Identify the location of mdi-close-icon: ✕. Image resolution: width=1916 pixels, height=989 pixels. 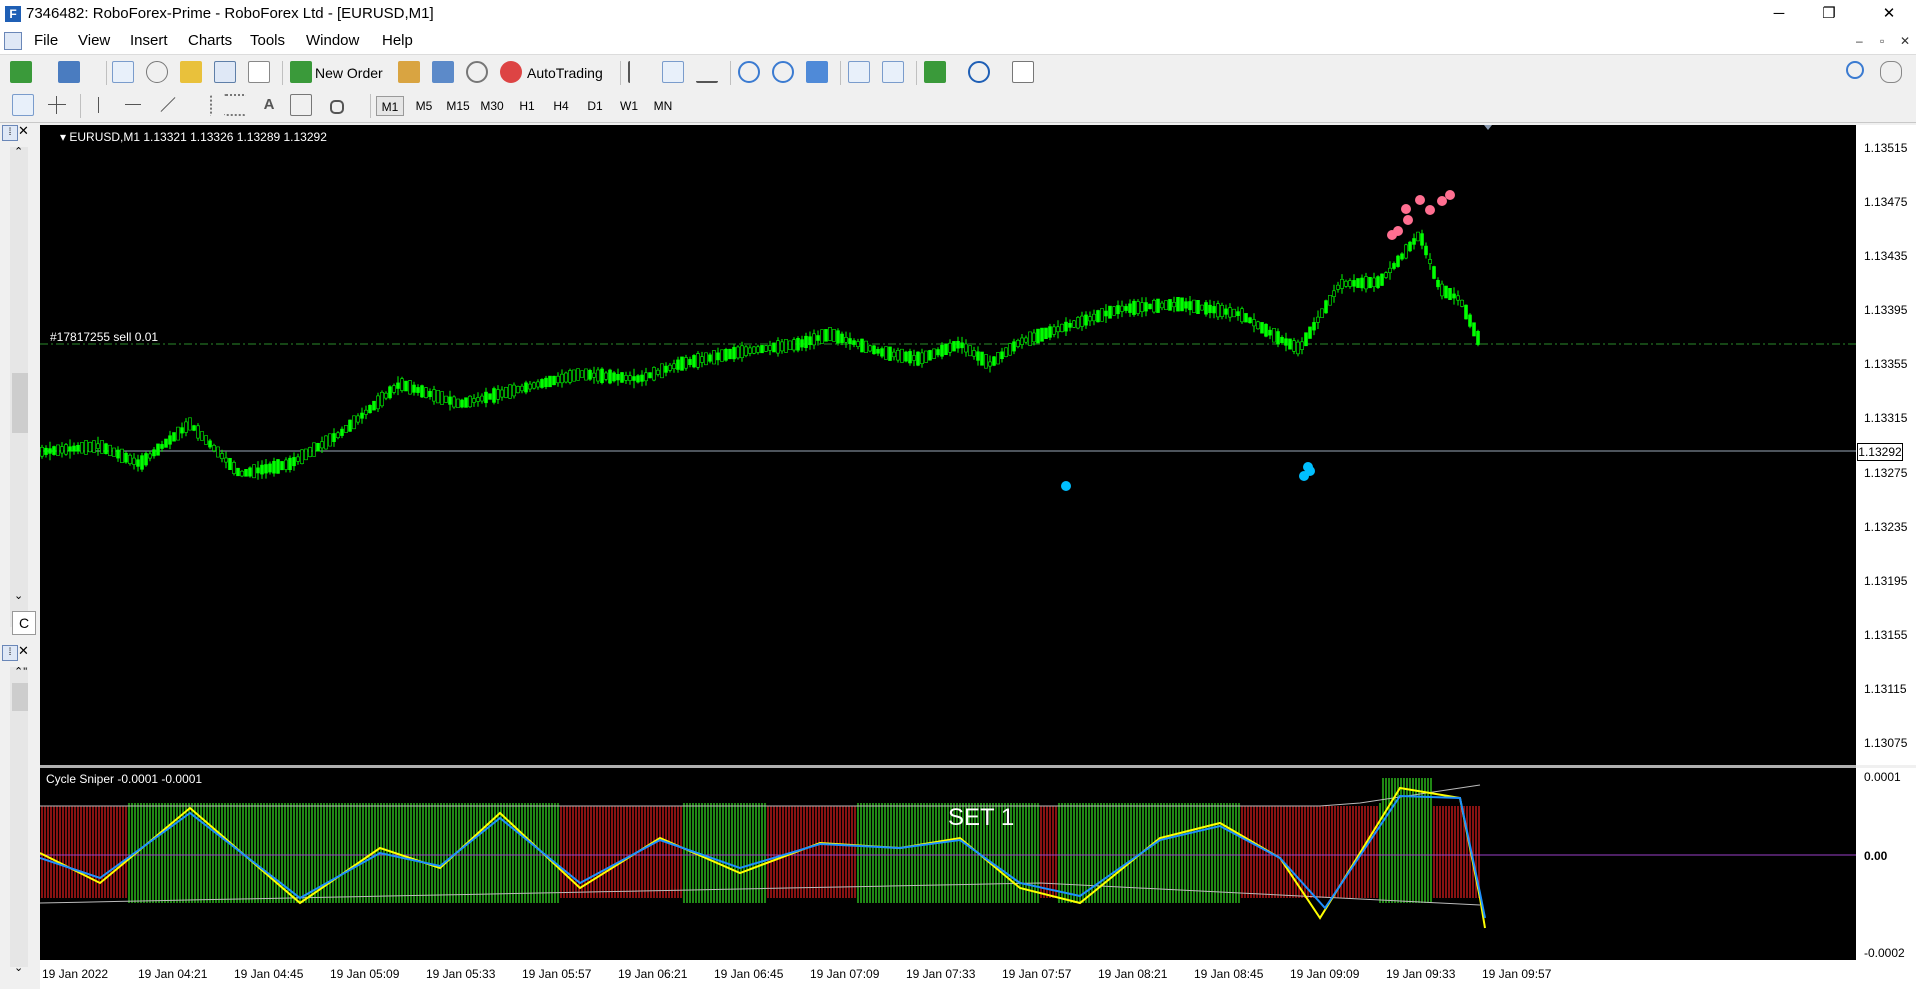
(1905, 41).